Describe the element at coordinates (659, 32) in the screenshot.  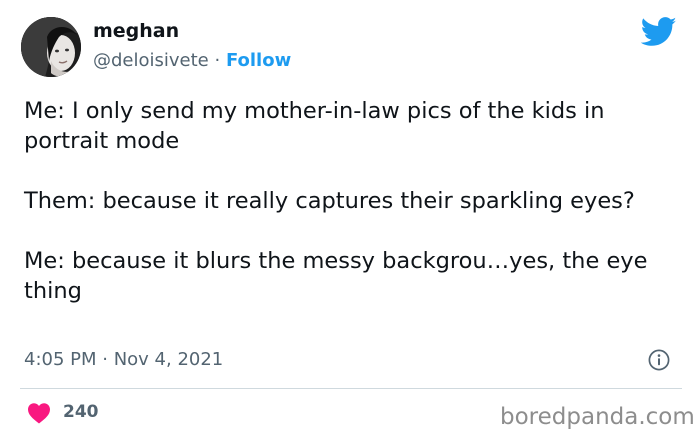
I see `twitter-bird-icon` at that location.